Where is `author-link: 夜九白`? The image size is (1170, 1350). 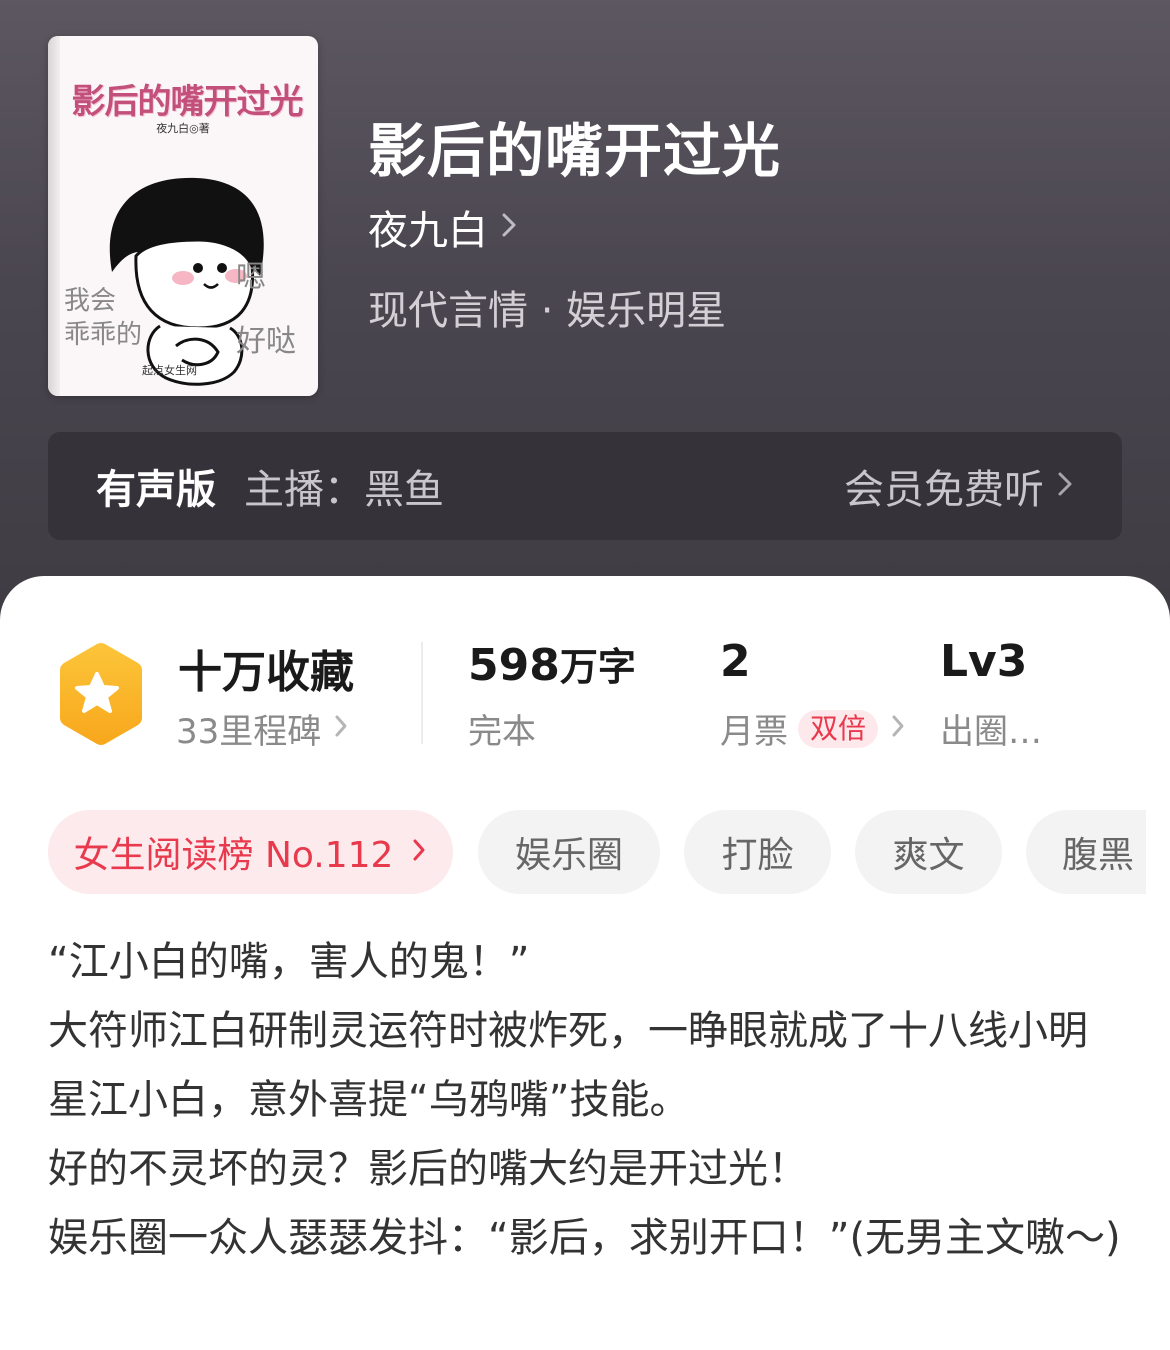 author-link: 夜九白 is located at coordinates (443, 227).